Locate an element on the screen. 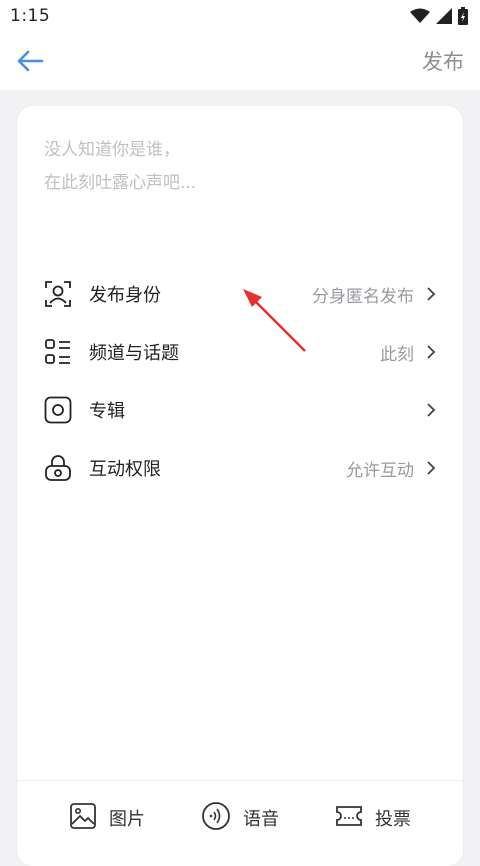 This screenshot has height=866, width=480. option-row-identity: 发布身份 分身匿名发布 is located at coordinates (240, 294).